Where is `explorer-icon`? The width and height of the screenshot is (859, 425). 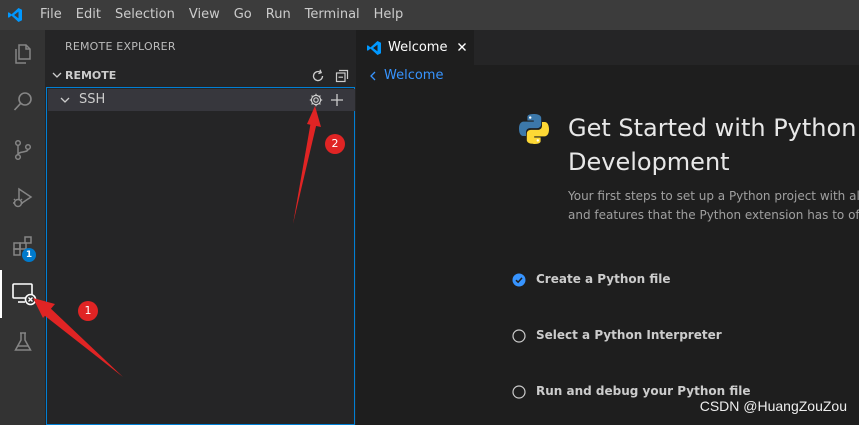 explorer-icon is located at coordinates (23, 54).